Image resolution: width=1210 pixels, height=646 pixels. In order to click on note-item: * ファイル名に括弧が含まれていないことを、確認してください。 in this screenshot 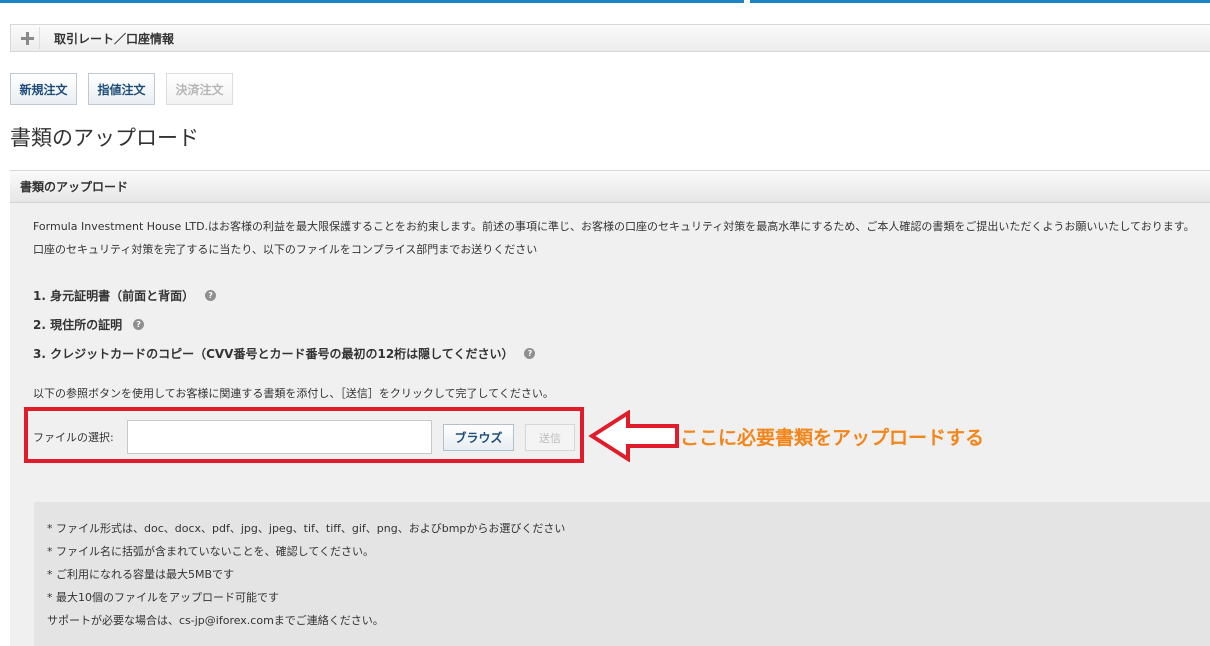, I will do `click(211, 551)`.